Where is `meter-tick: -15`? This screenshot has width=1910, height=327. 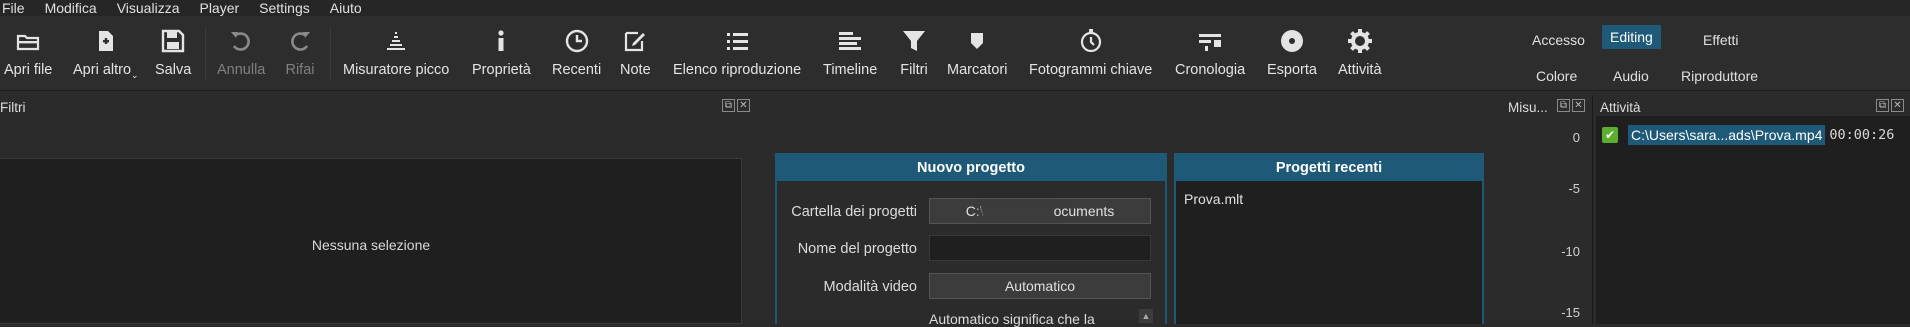
meter-tick: -15 is located at coordinates (1570, 312).